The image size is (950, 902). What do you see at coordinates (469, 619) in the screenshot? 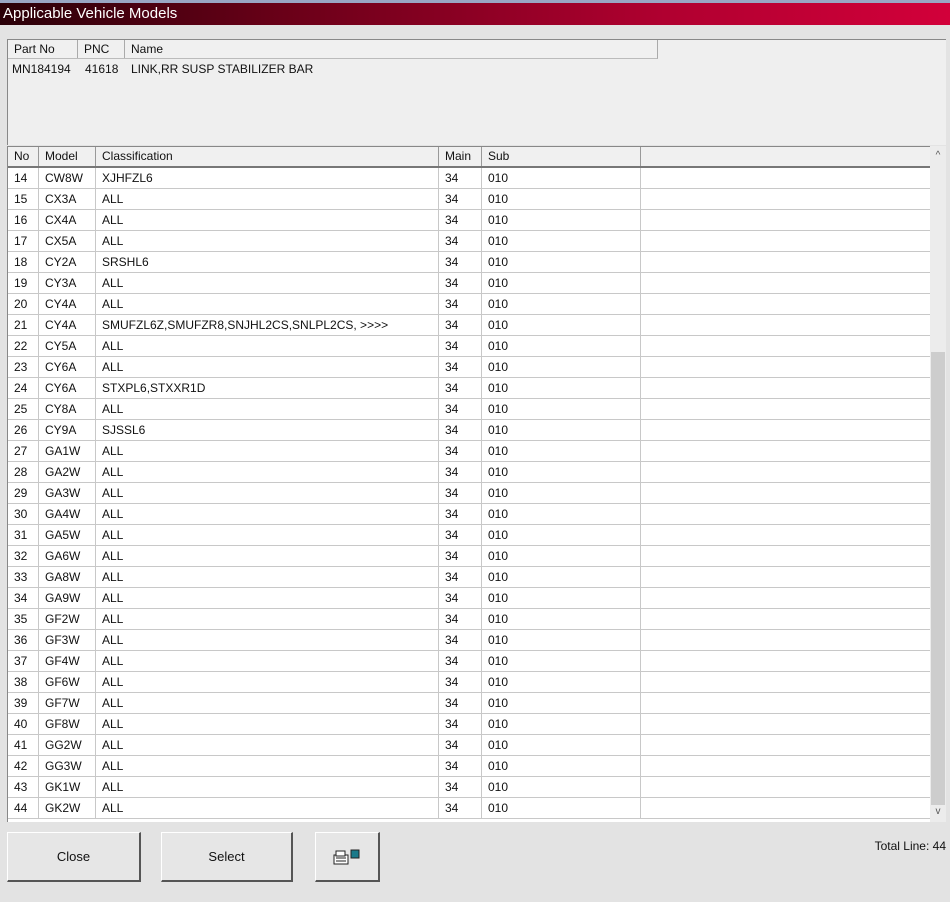
I see `table-row: 35 GF2W ALL 34 010` at bounding box center [469, 619].